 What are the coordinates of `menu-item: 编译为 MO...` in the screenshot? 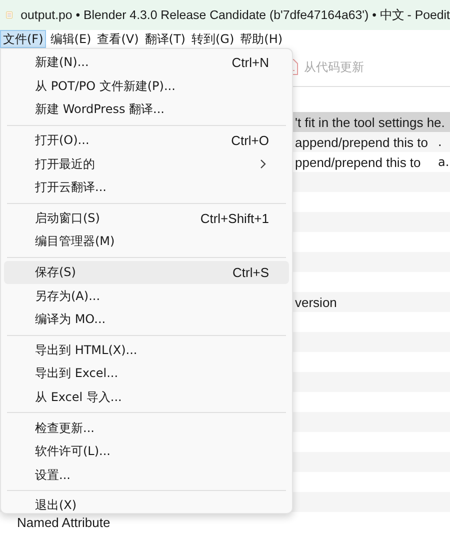 It's located at (146, 320).